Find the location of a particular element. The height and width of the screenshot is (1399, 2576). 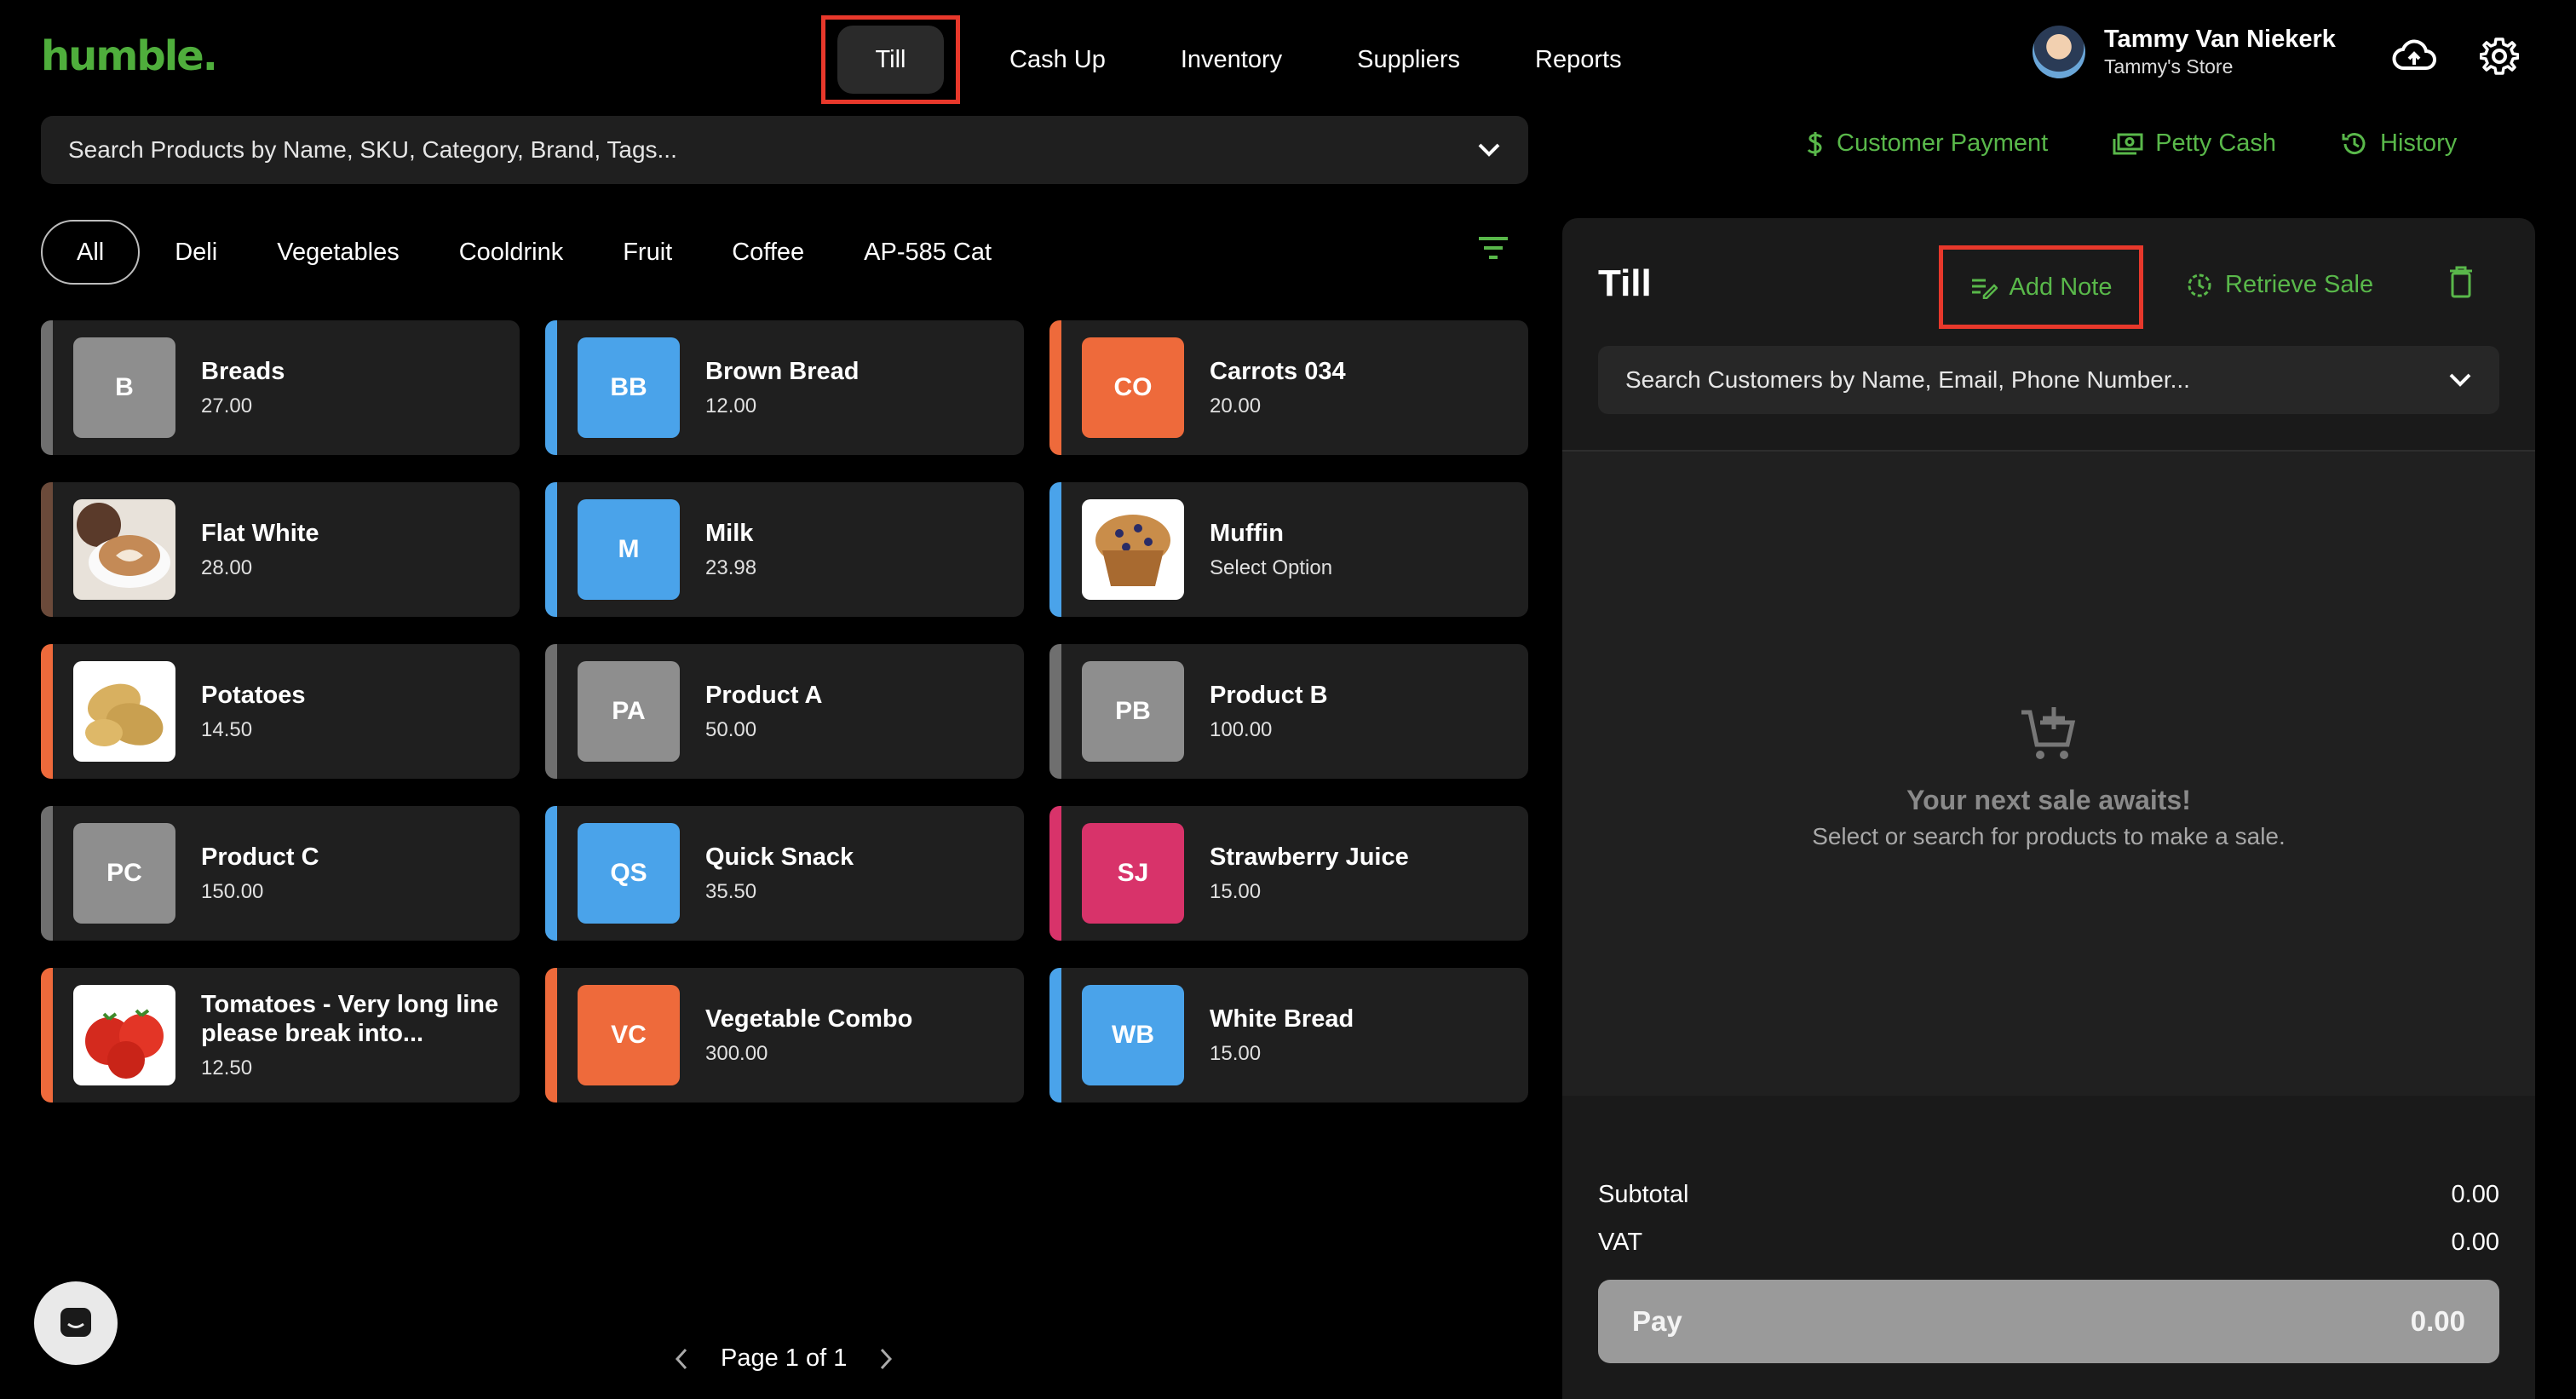

product-card: BB Brown Bread 12.00 is located at coordinates (785, 387).